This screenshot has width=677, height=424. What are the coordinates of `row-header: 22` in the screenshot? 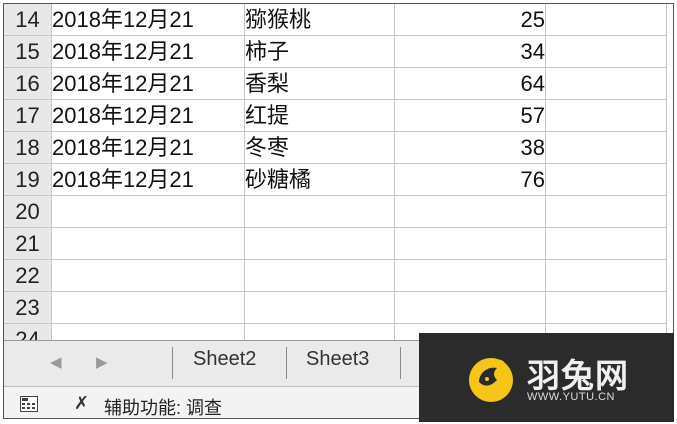 It's located at (28, 275).